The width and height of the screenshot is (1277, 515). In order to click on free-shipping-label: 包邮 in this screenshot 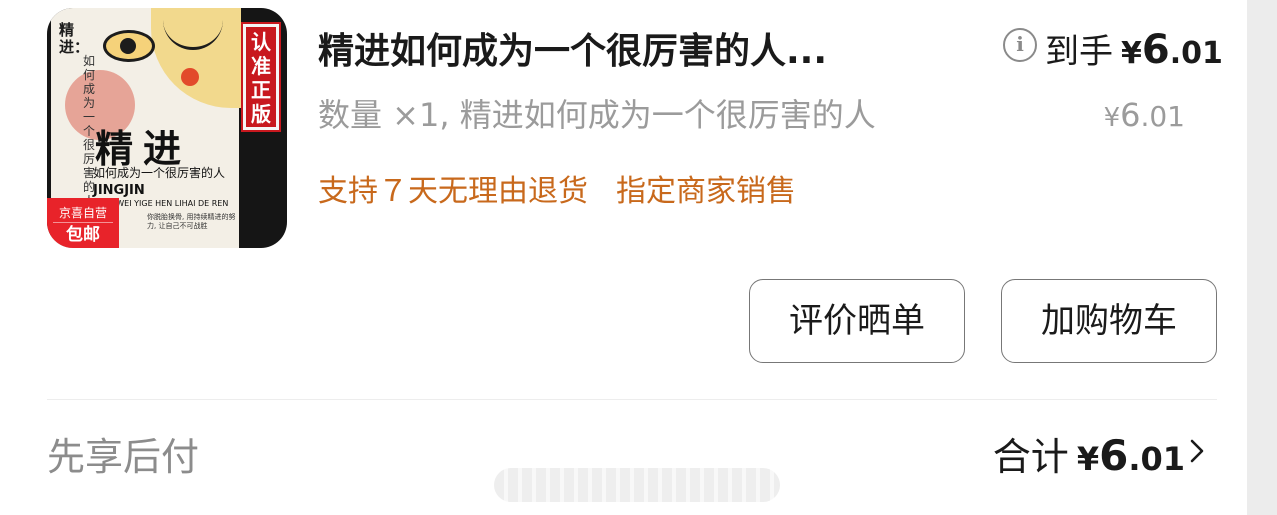, I will do `click(83, 235)`.